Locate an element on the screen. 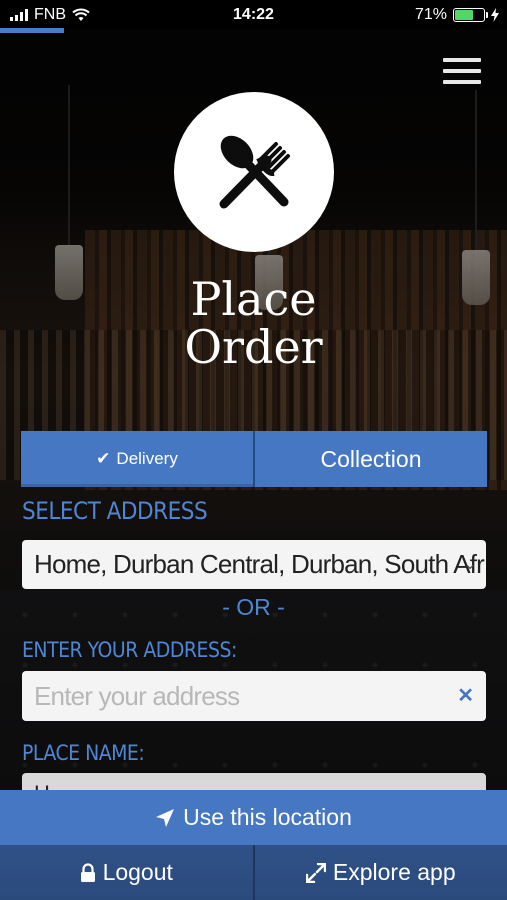 This screenshot has height=900, width=507. use-location-button: Use this location is located at coordinates (253, 817).